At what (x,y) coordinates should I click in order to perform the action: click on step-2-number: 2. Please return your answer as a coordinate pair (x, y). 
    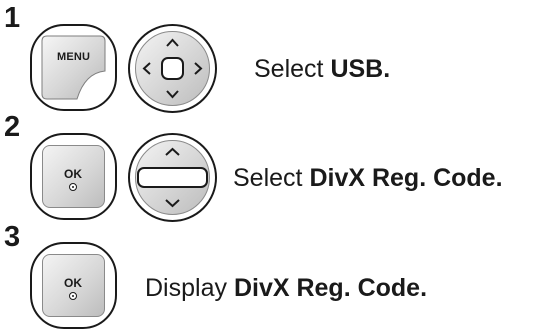
    Looking at the image, I should click on (12, 127).